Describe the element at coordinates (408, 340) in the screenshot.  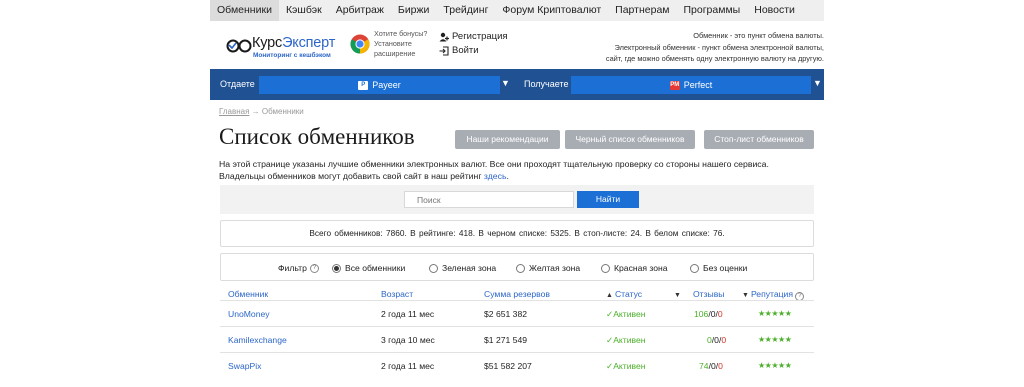
I see `exchanger-age: 3 года 10 мес` at that location.